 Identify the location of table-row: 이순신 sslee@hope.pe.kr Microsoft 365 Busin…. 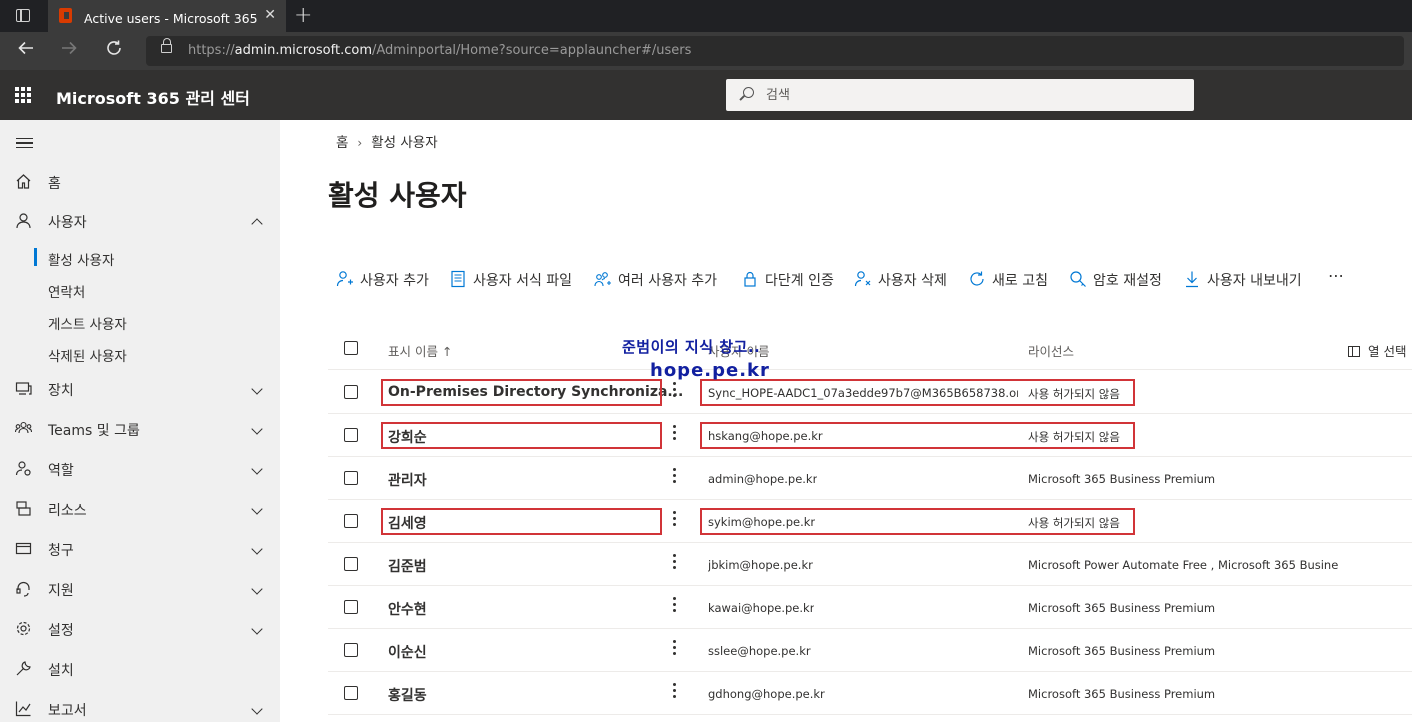
(870, 650).